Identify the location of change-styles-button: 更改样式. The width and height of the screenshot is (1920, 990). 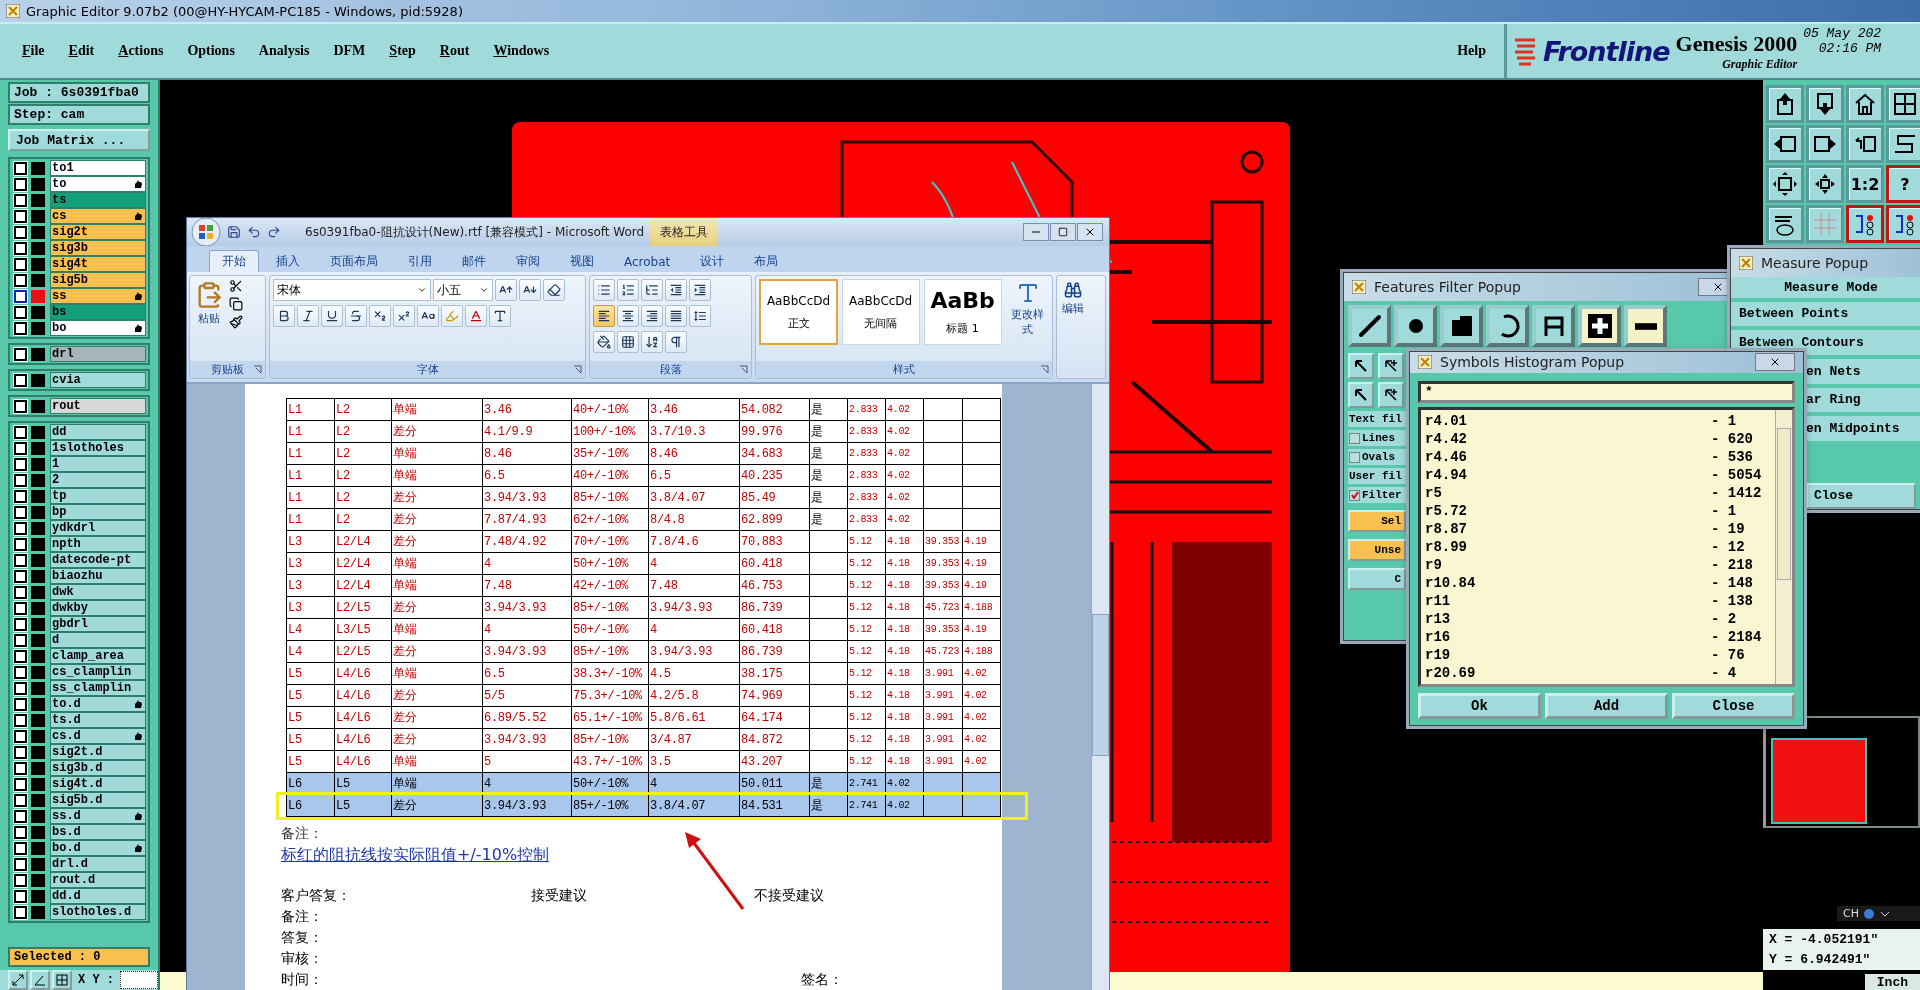
(1027, 318).